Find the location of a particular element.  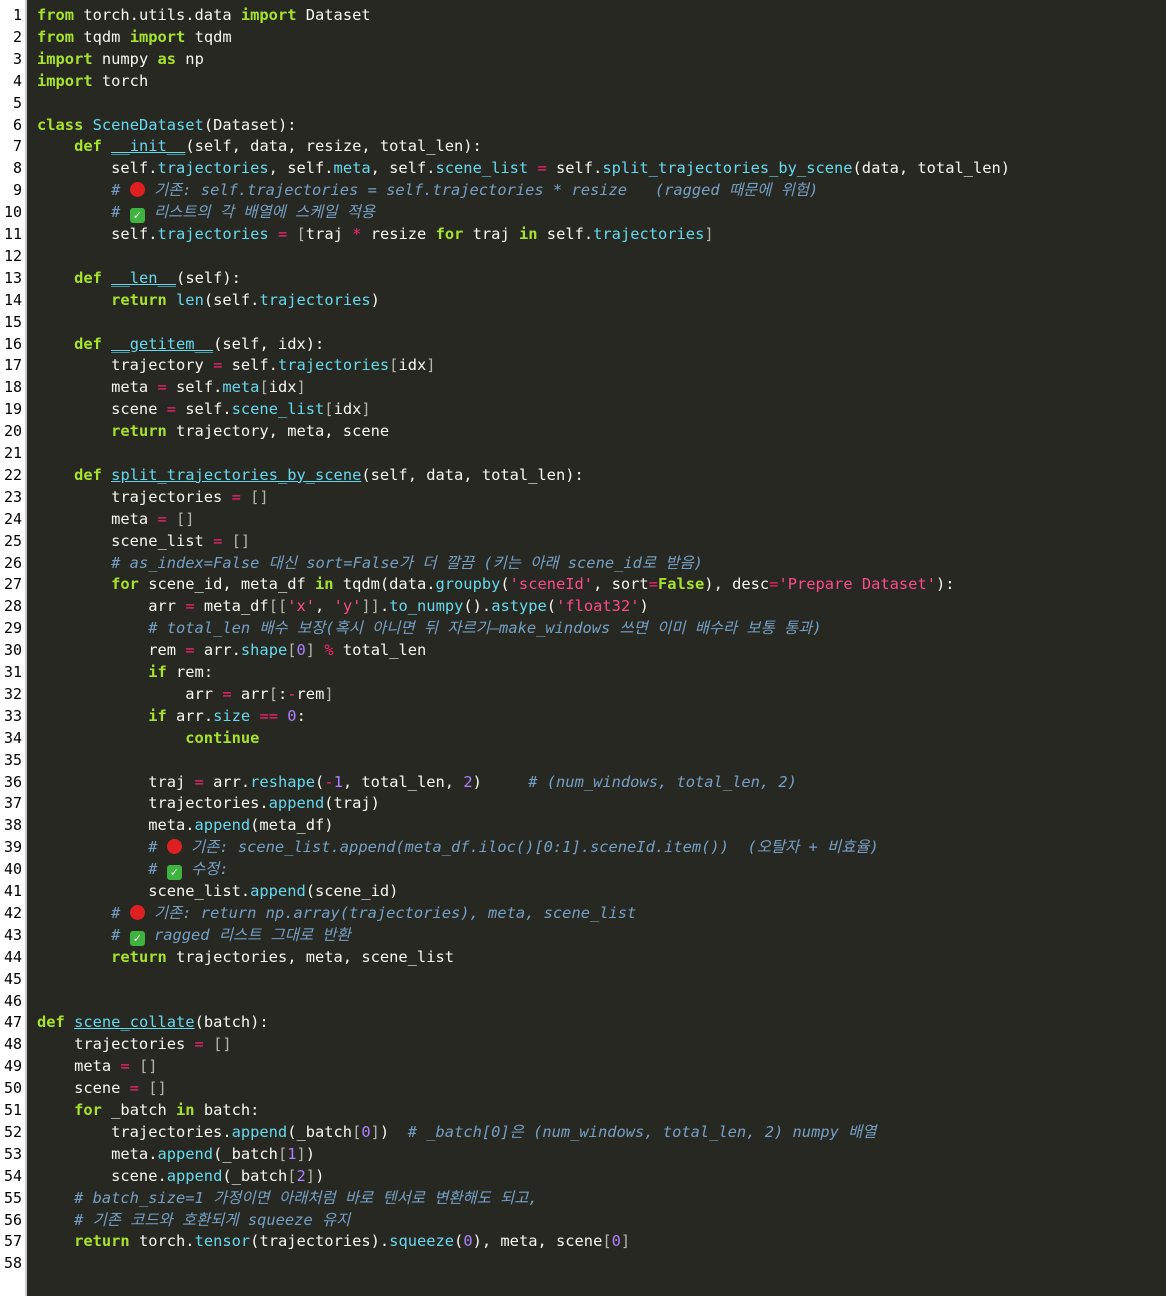

code-token: in is located at coordinates (324, 584).